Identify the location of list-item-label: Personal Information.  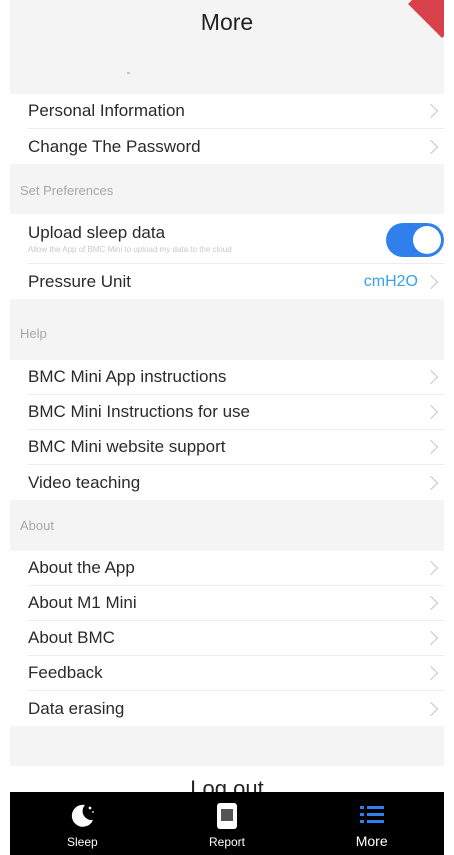
(106, 110).